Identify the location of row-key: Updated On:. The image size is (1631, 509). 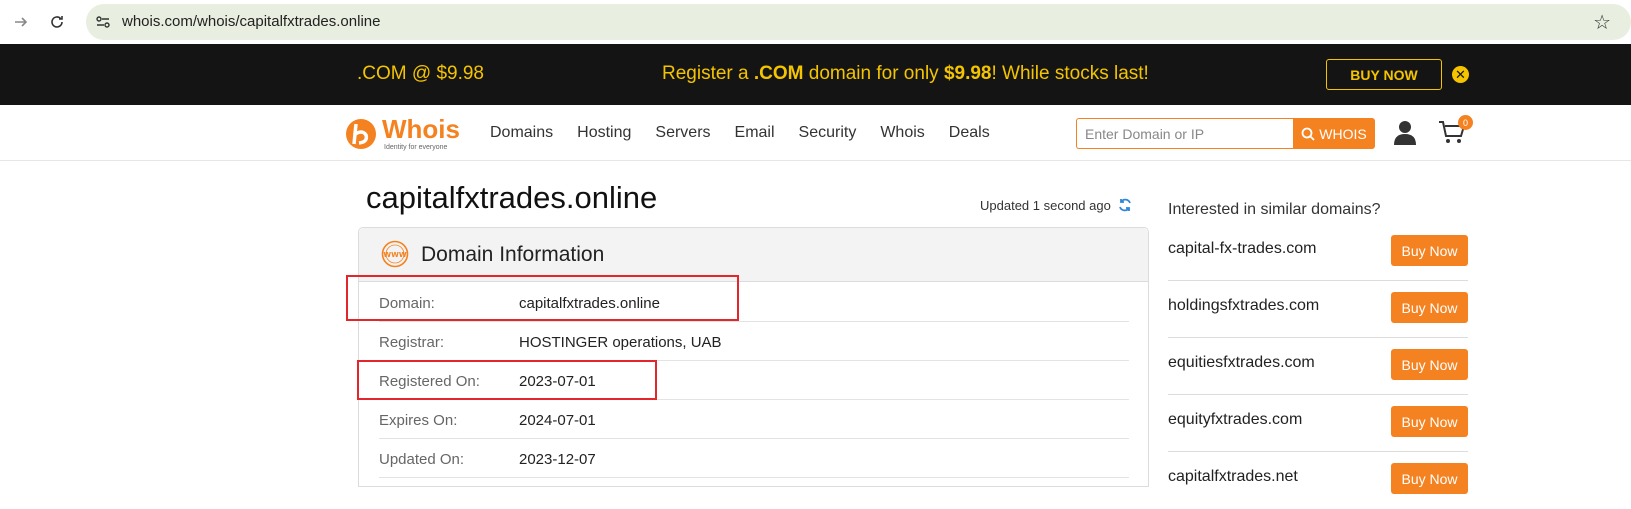
(422, 459).